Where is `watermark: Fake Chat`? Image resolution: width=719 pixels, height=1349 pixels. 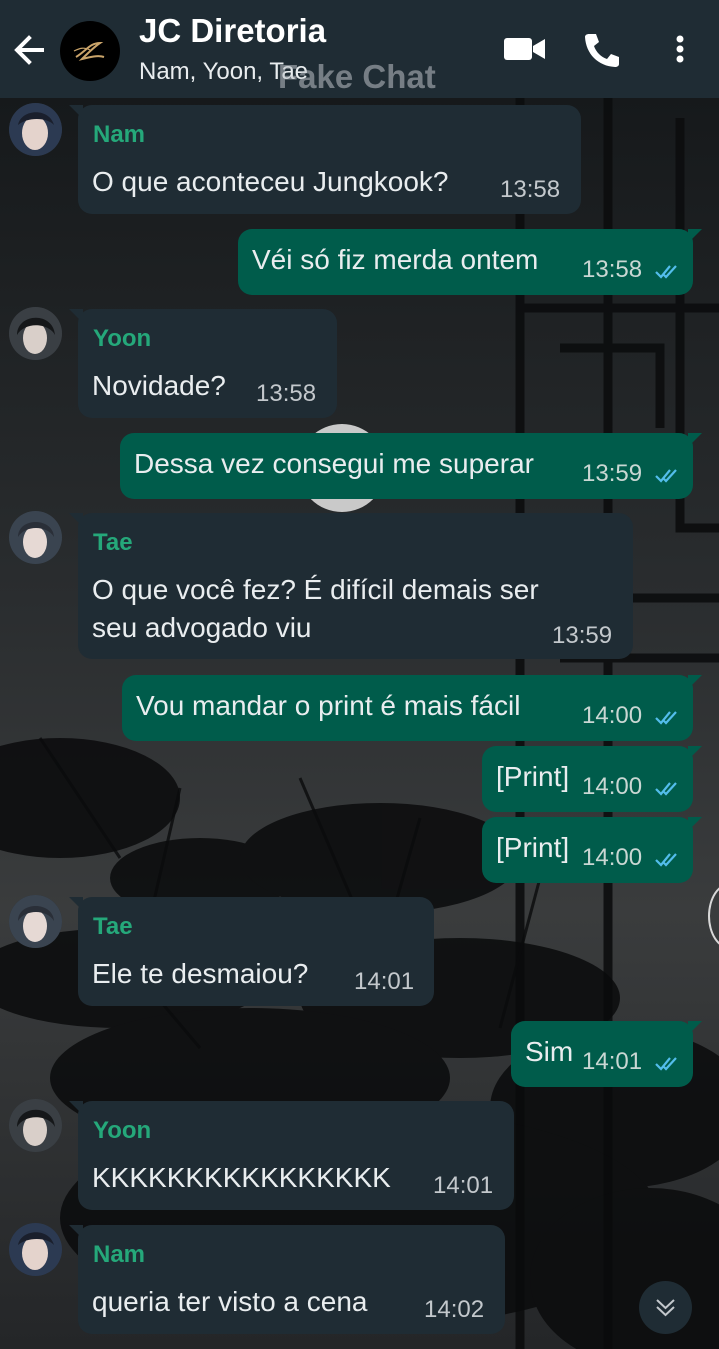 watermark: Fake Chat is located at coordinates (357, 76).